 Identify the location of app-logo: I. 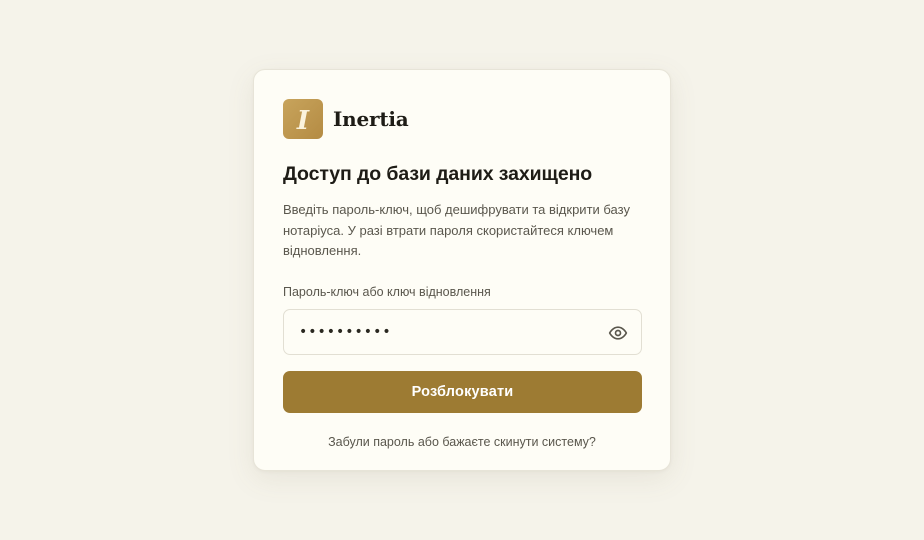
(303, 119).